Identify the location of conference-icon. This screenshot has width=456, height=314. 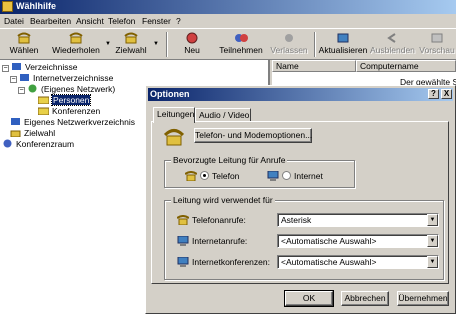
(183, 262).